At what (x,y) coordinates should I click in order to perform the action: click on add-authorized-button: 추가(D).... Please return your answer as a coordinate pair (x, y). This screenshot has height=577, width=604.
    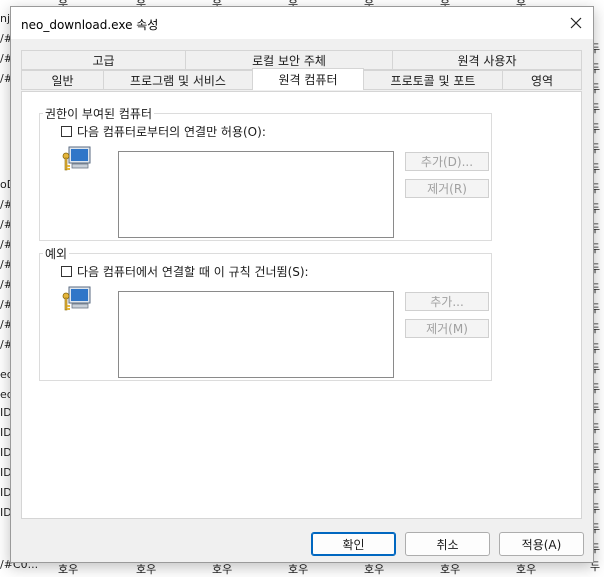
    Looking at the image, I should click on (447, 161).